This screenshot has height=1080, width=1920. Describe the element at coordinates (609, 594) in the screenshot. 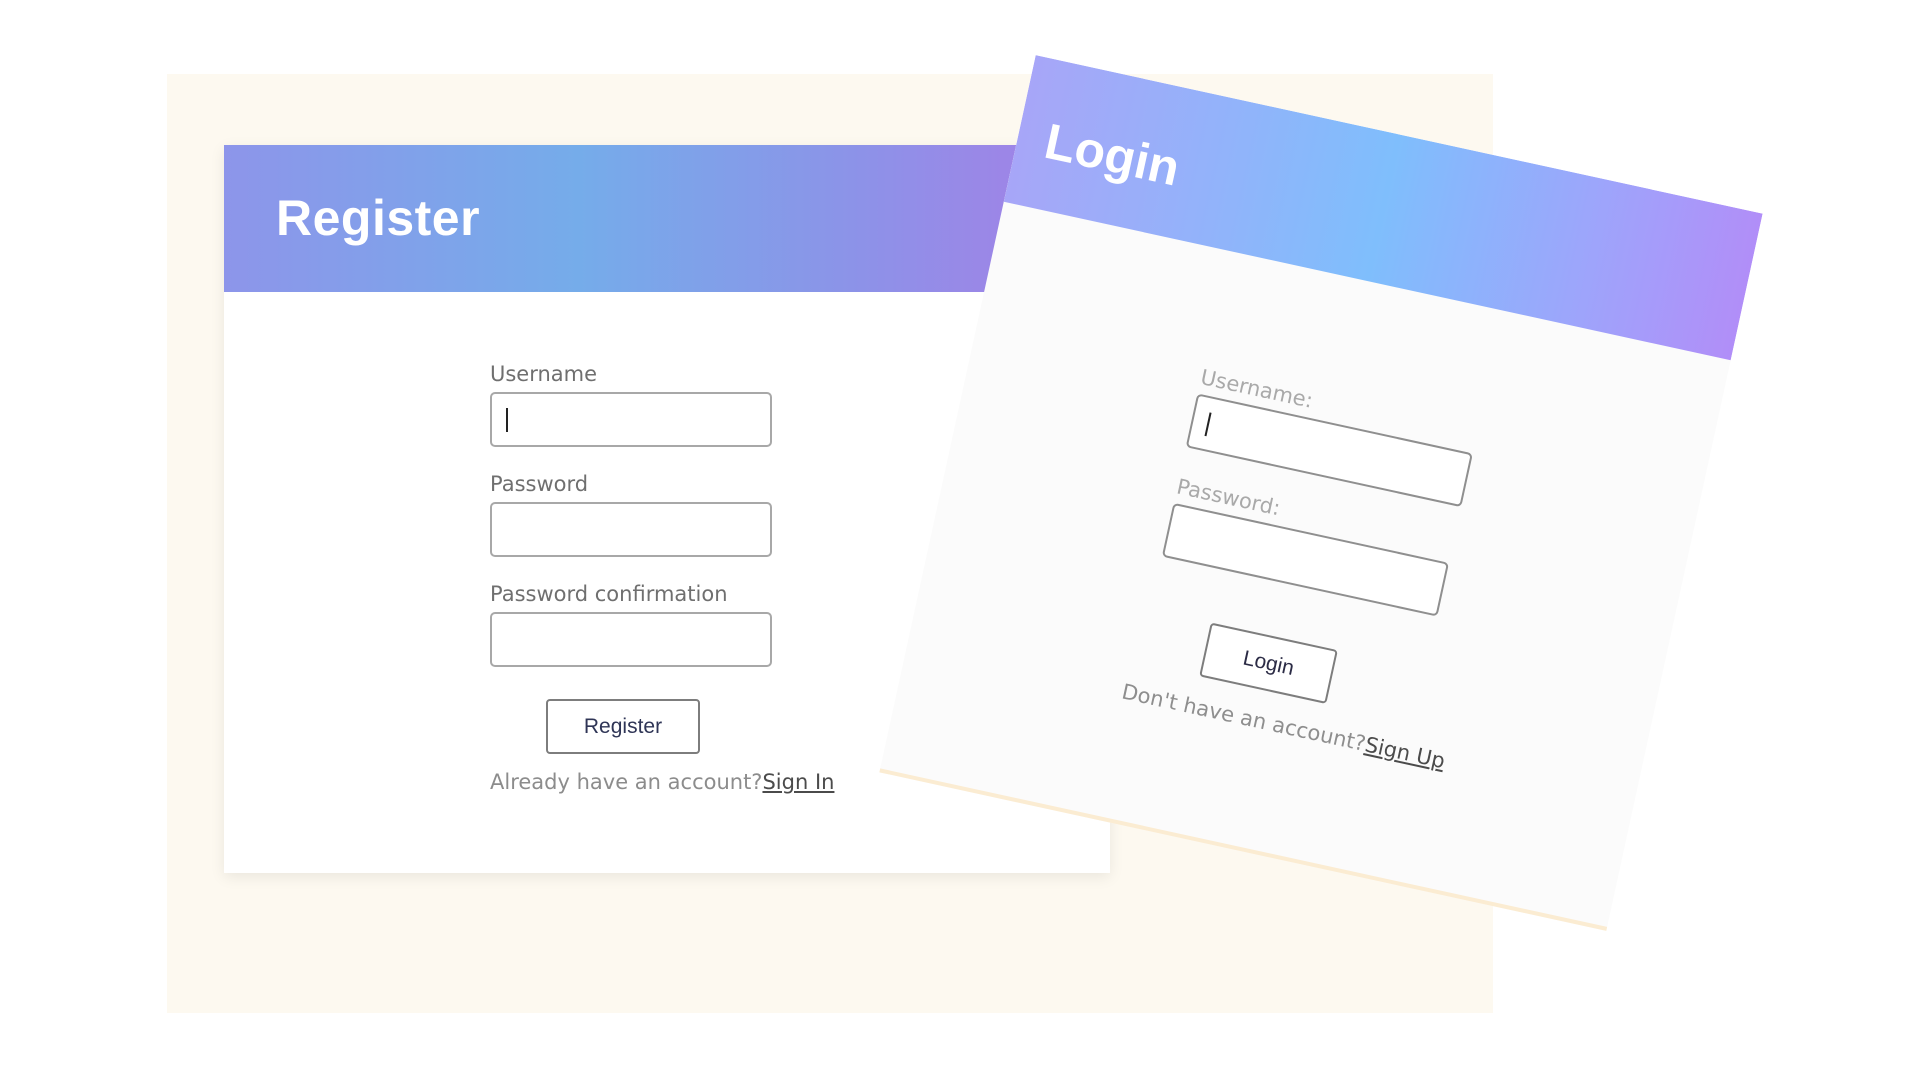

I see `password-confirmation-label: Password confirmation` at that location.